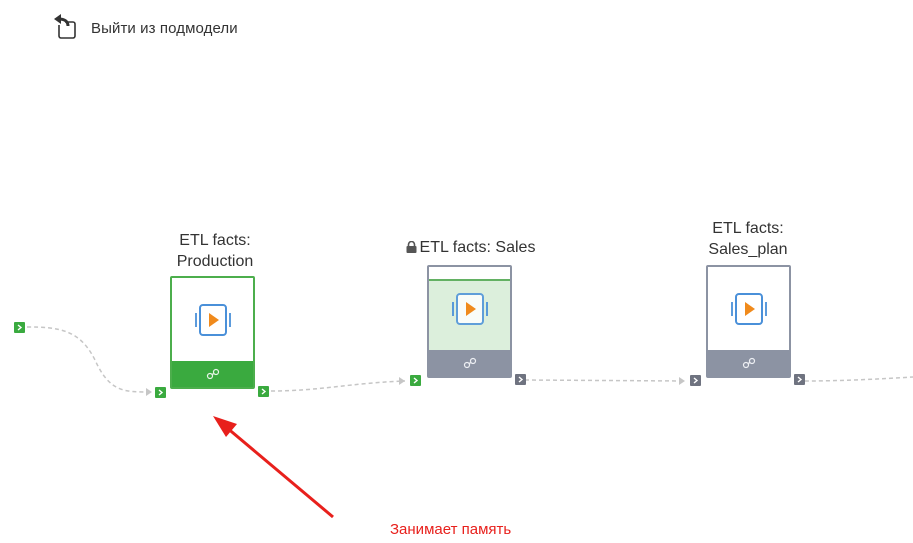 The image size is (913, 543). I want to click on lock-icon, so click(411, 245).